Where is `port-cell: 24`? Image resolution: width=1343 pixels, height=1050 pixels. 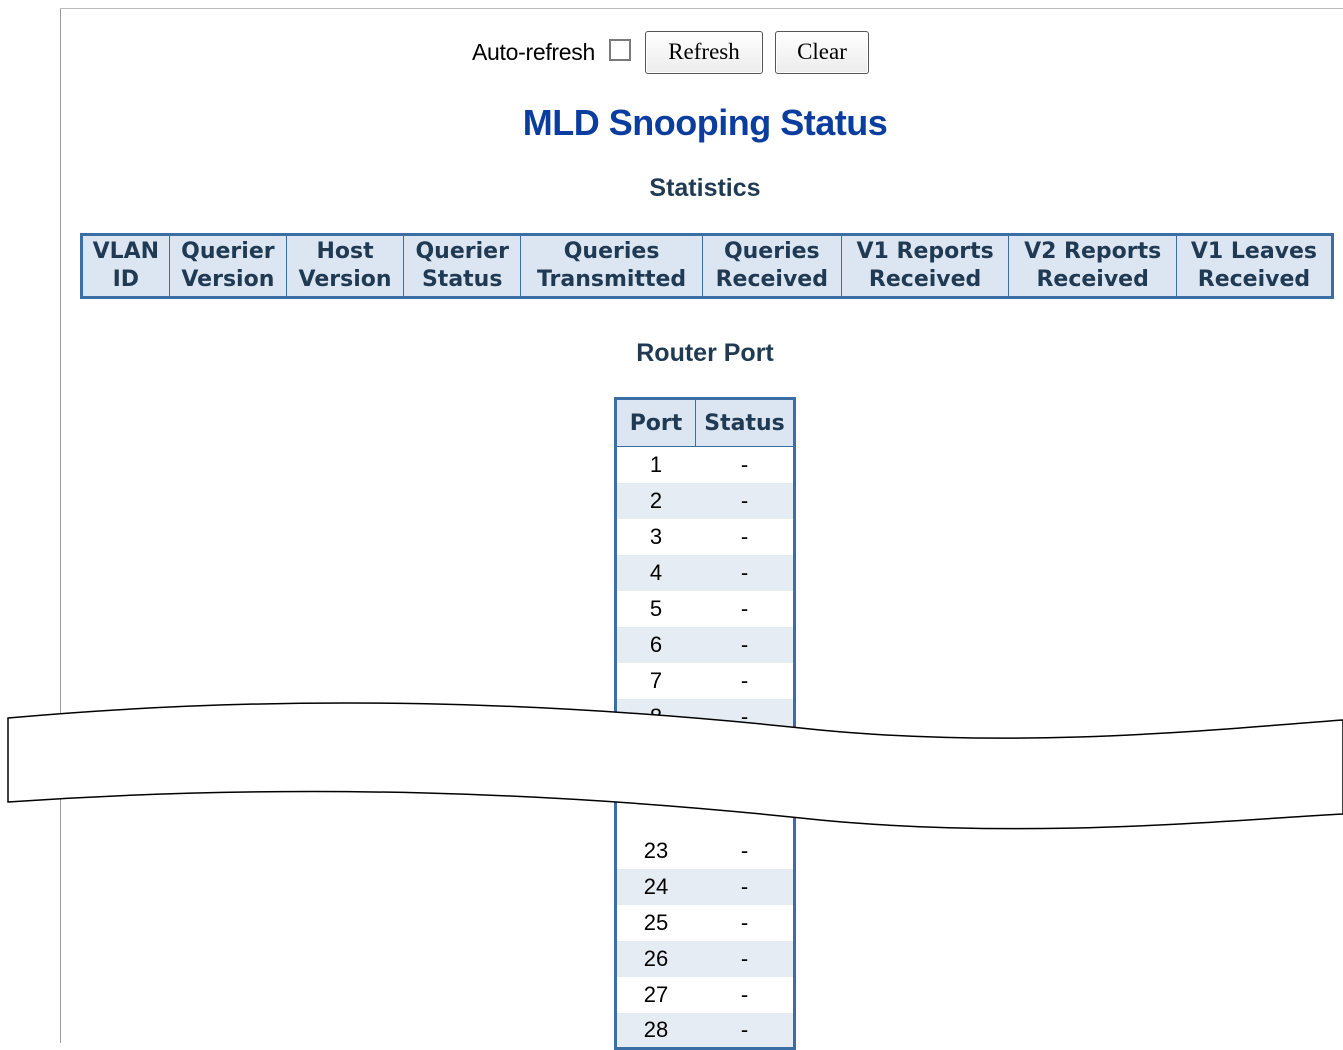 port-cell: 24 is located at coordinates (655, 886).